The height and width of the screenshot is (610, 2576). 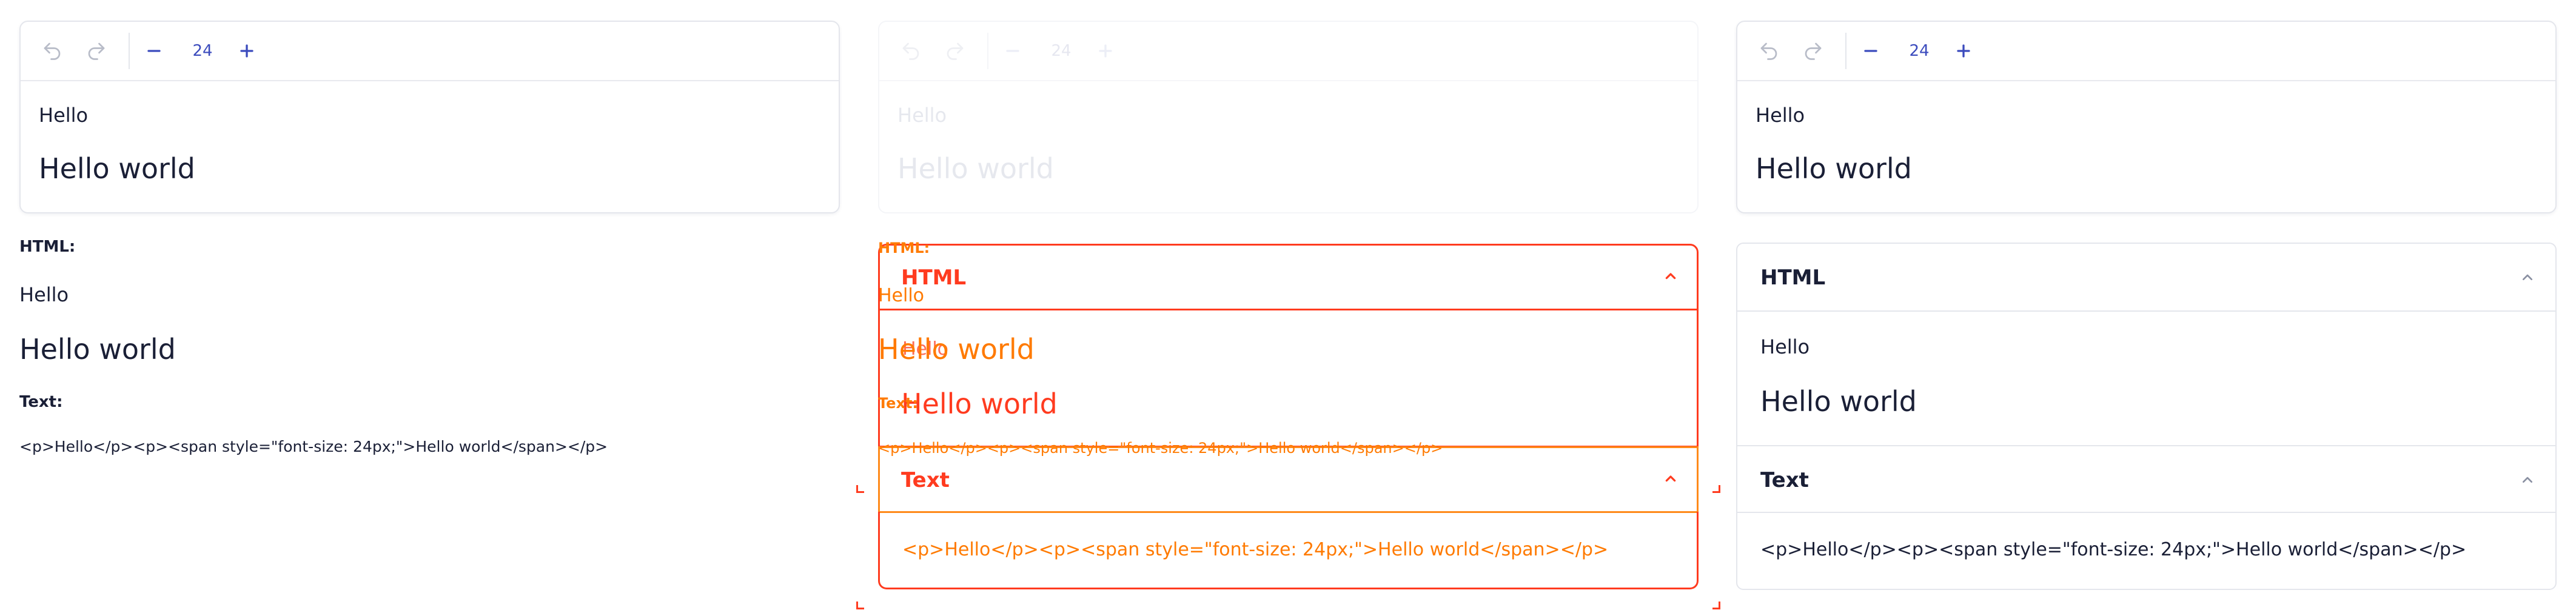 What do you see at coordinates (1288, 378) in the screenshot?
I see `html-accordion-body-outline` at bounding box center [1288, 378].